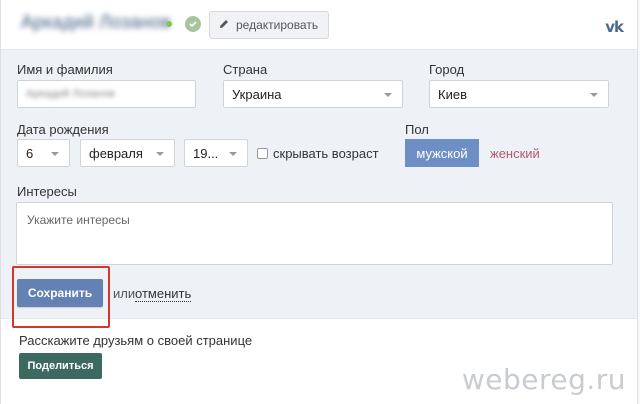 This screenshot has width=640, height=404. I want to click on highlight-frame, so click(61, 297).